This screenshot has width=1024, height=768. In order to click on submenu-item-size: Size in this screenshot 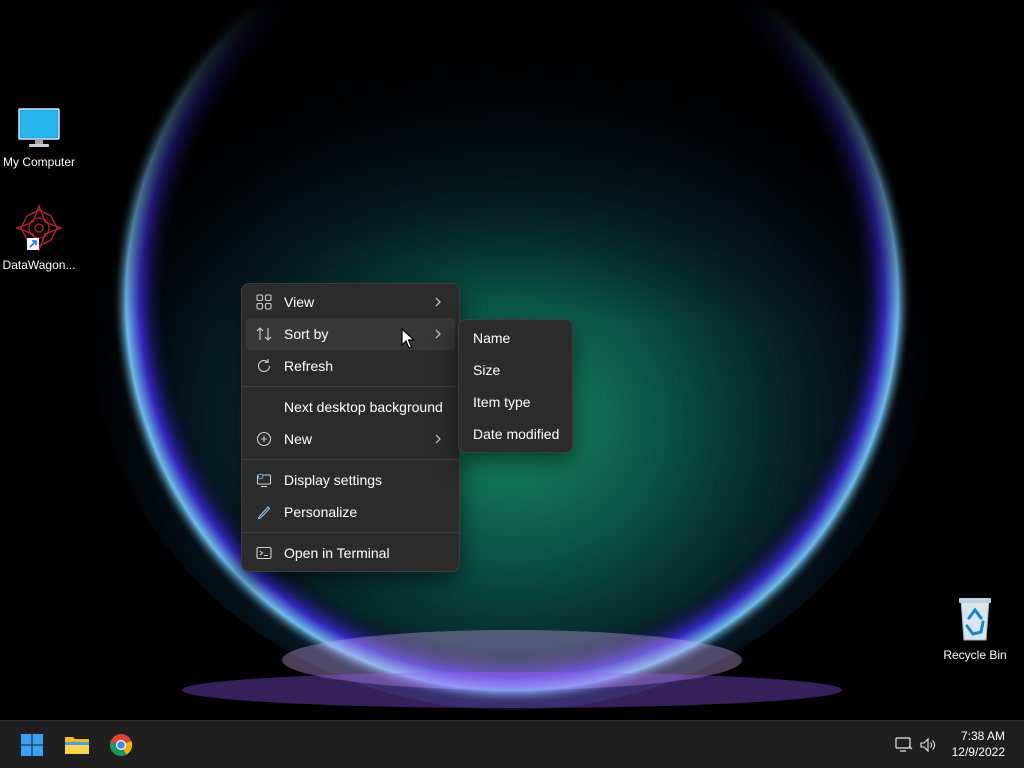, I will do `click(515, 370)`.